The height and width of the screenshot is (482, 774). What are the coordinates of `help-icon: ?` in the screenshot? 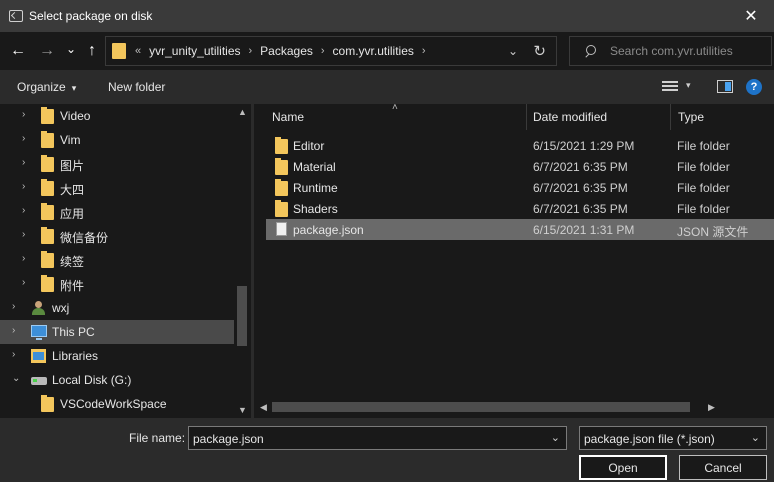 It's located at (754, 87).